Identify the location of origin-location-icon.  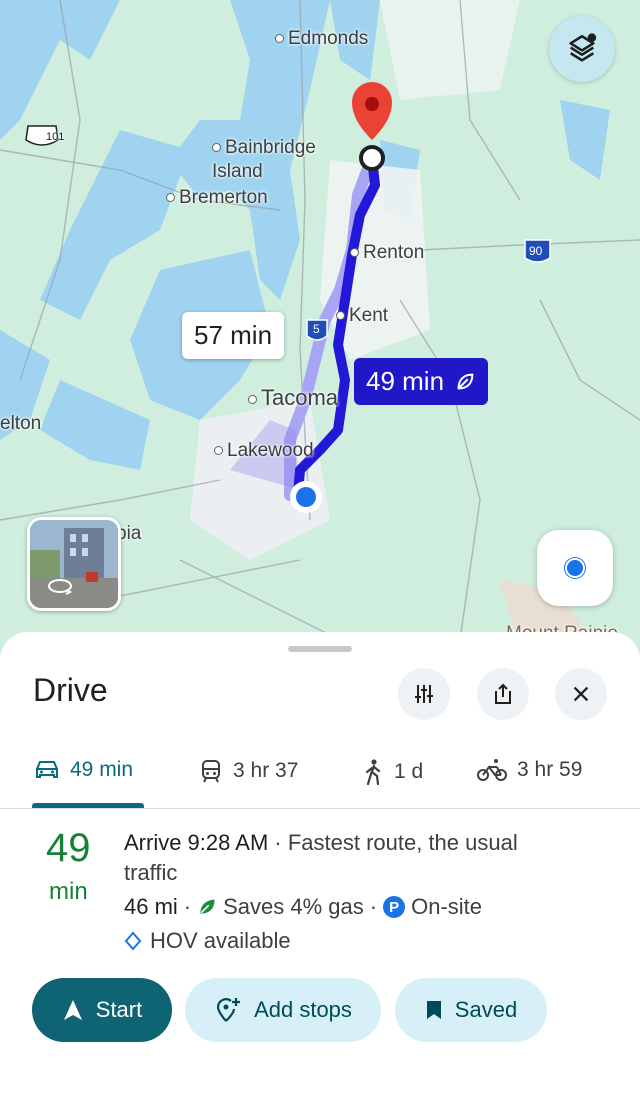
(306, 497).